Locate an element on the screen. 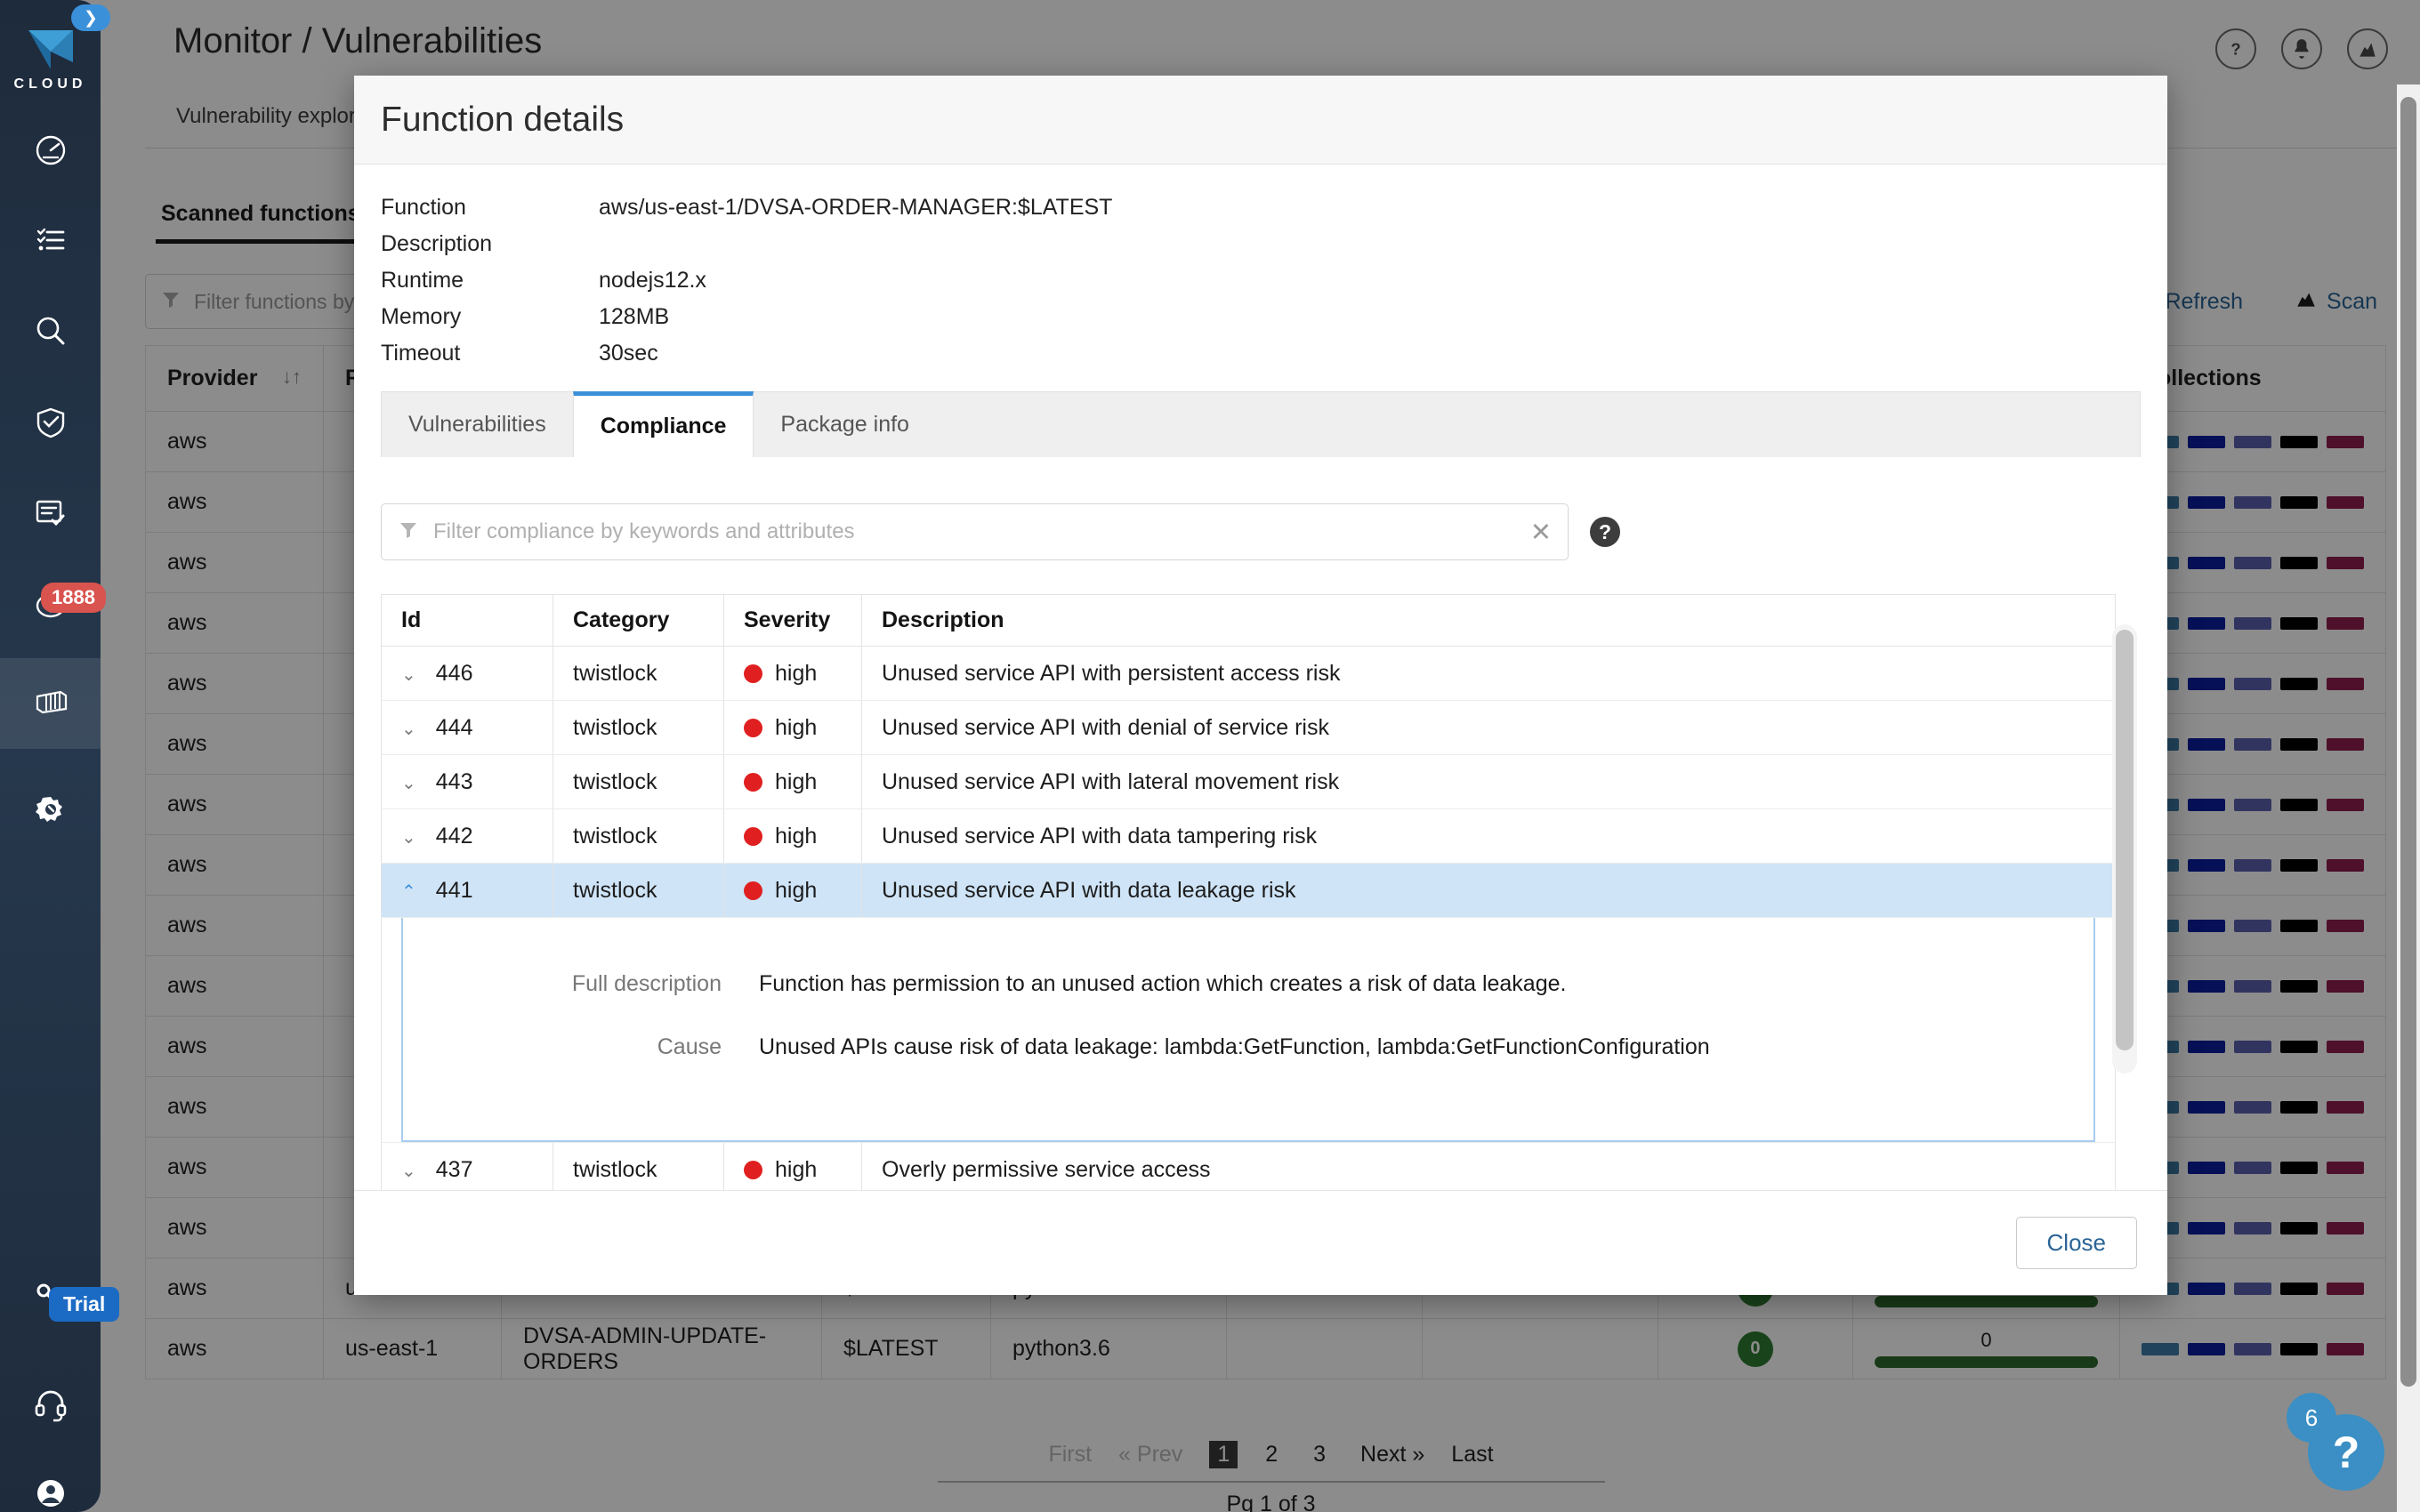  sidebar-item-radars is located at coordinates (50, 242).